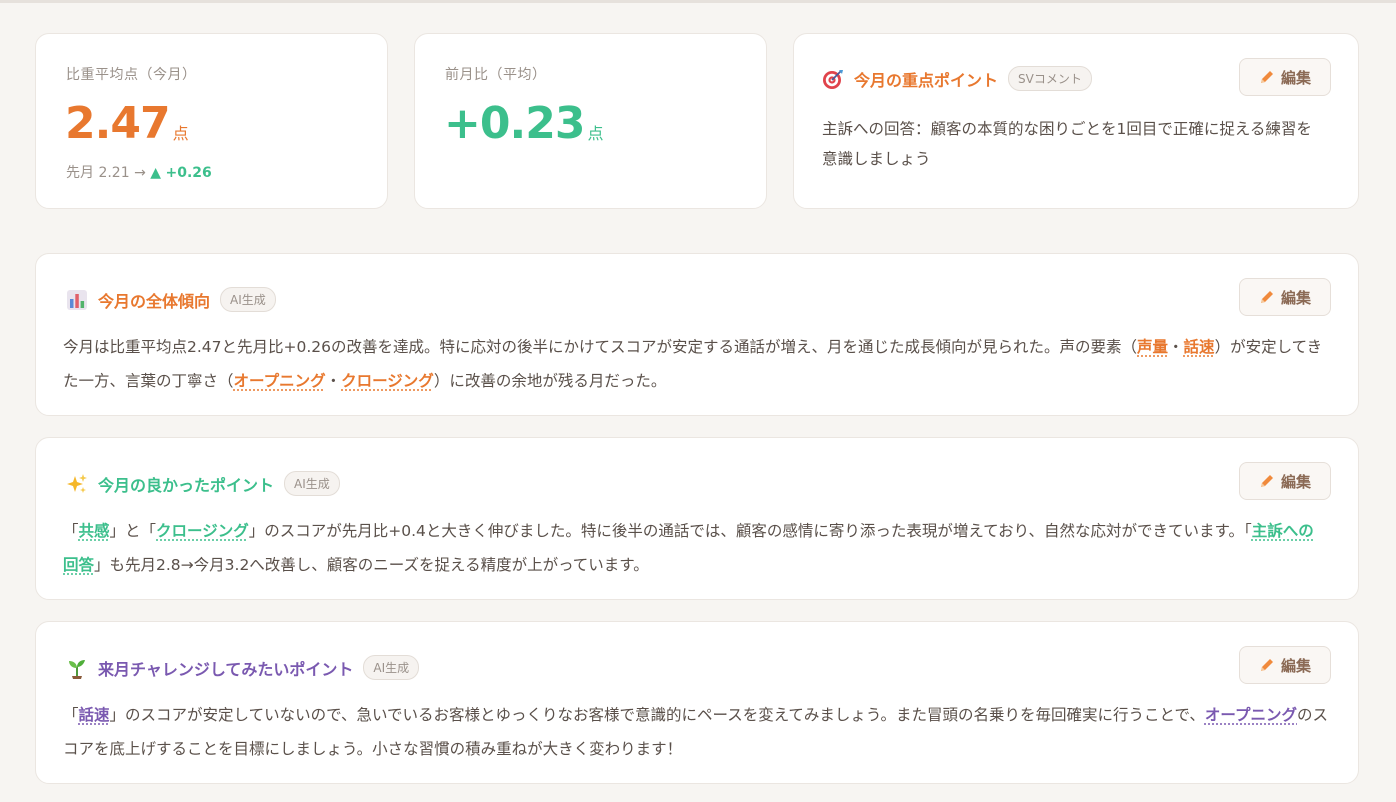 This screenshot has height=802, width=1396. I want to click on stat-value-row: 2.47 点, so click(127, 124).